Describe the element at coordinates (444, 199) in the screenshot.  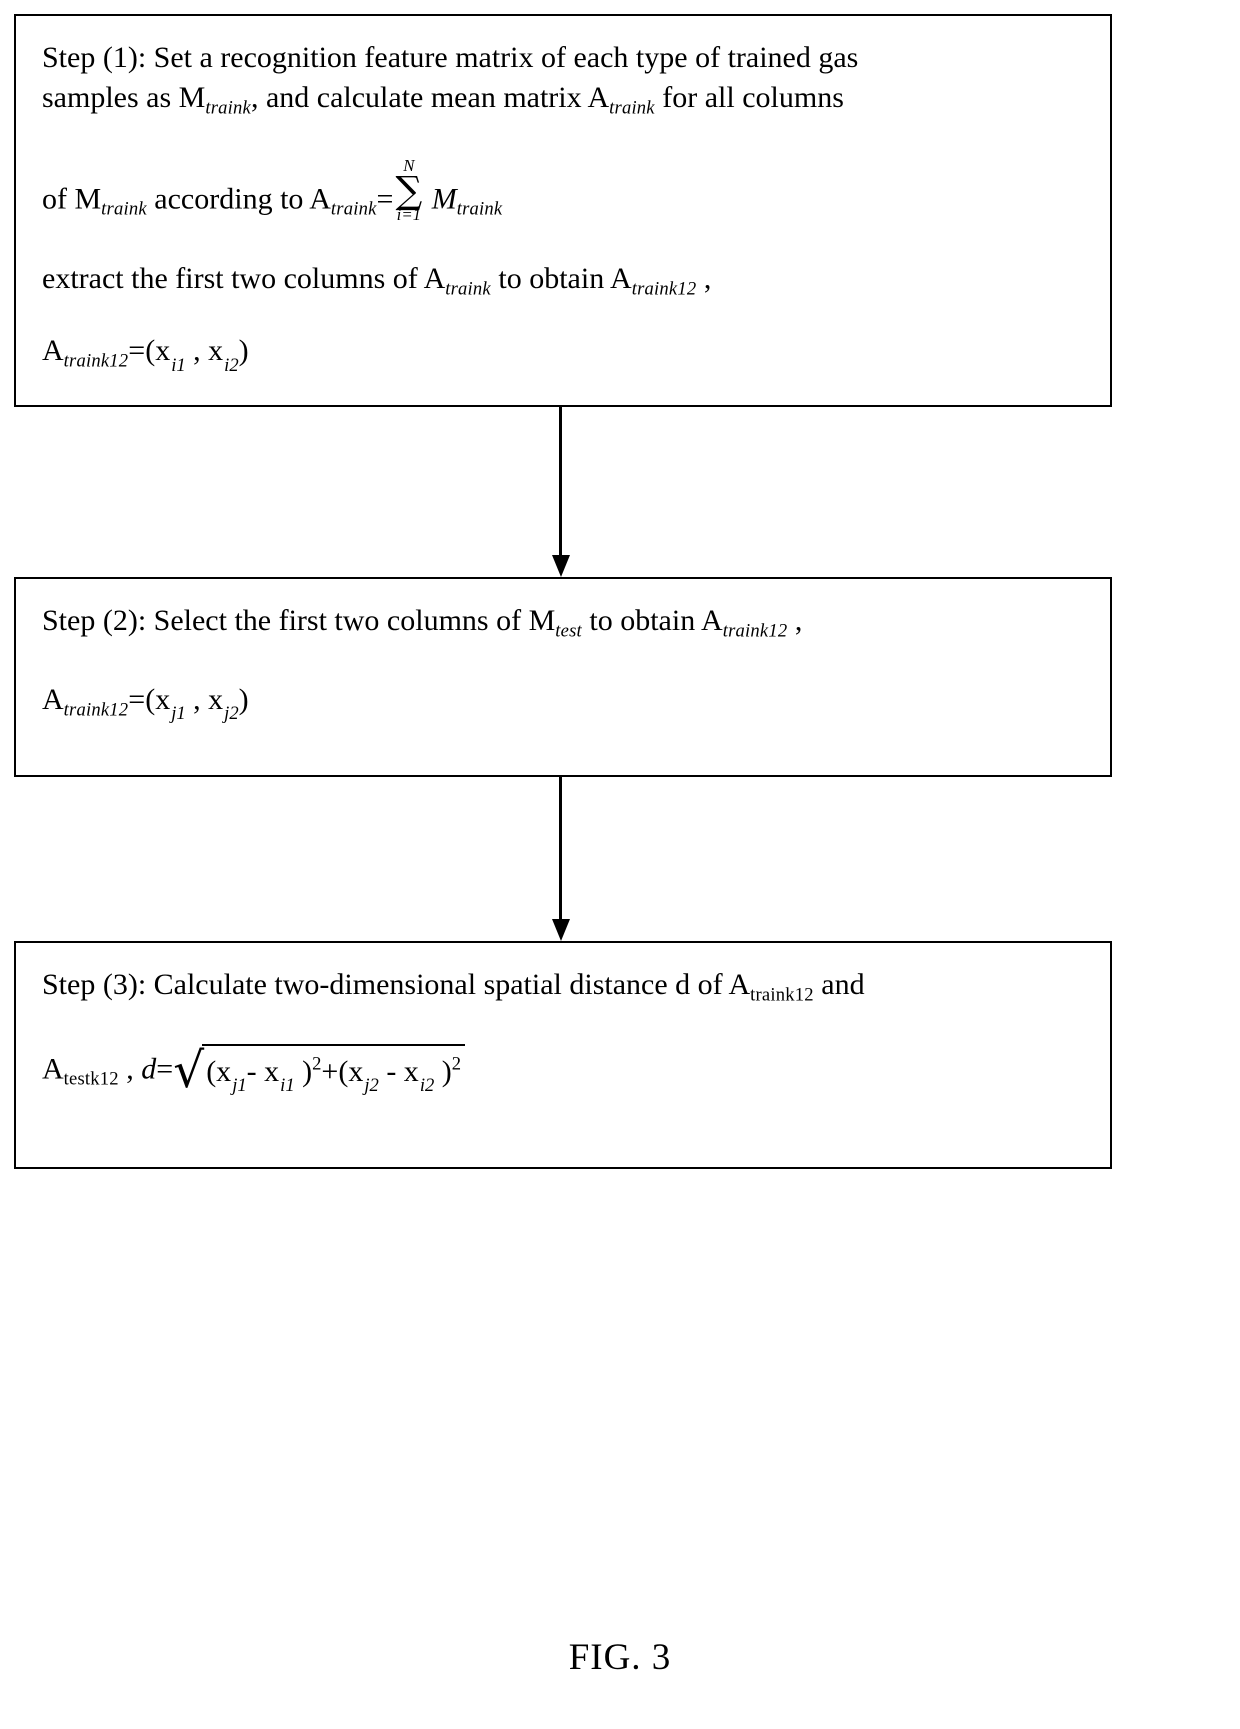
I see `step-1-line-3-part-c: M` at that location.